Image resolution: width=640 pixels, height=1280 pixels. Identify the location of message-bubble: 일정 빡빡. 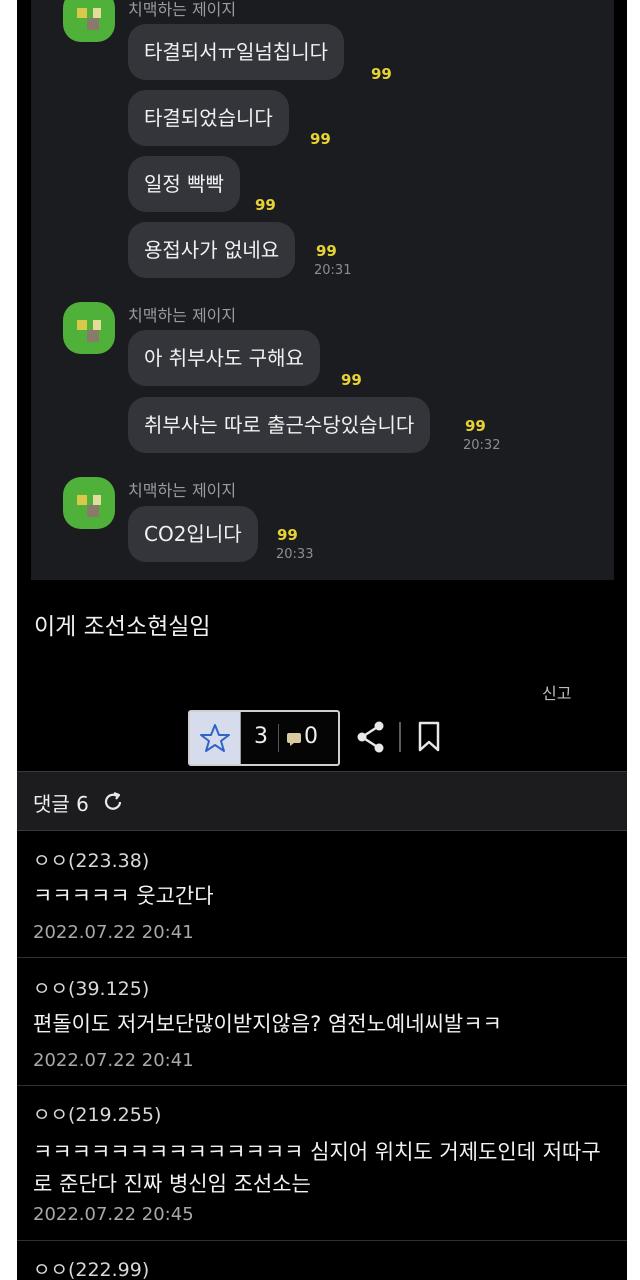
(184, 184).